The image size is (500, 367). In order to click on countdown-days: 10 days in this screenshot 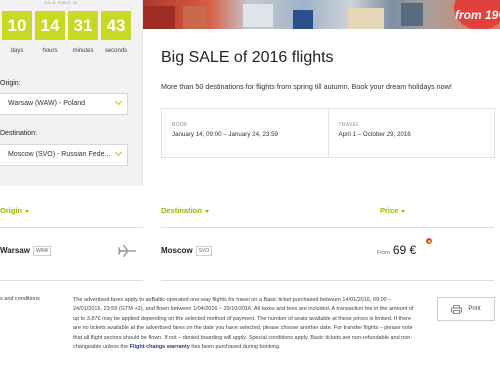, I will do `click(17, 32)`.